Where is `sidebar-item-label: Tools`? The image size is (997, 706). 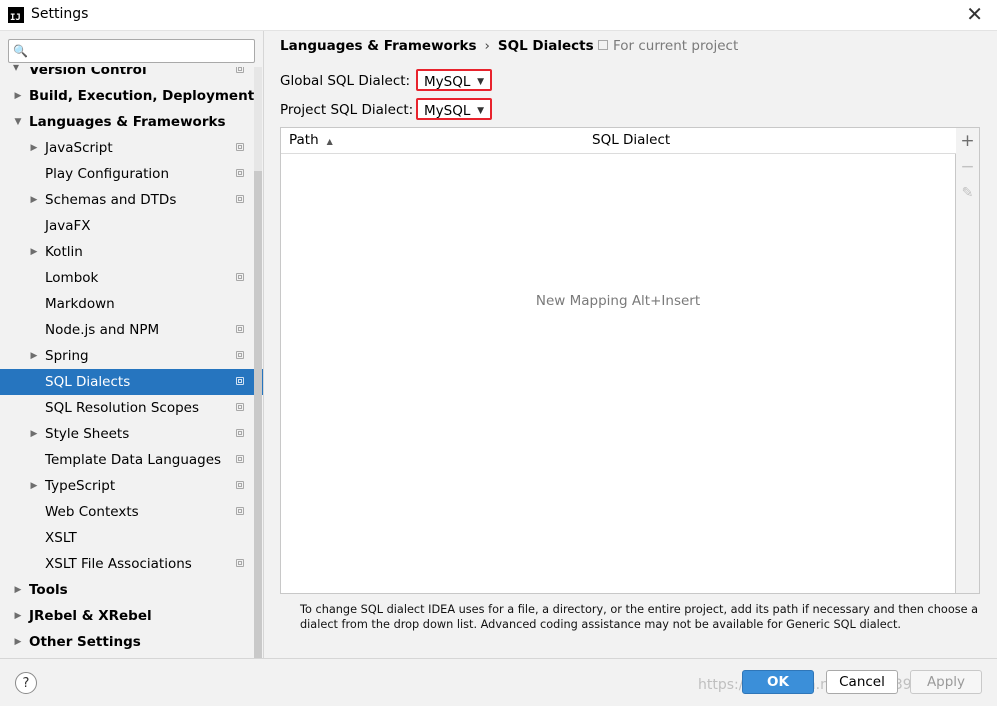
sidebar-item-label: Tools is located at coordinates (48, 590).